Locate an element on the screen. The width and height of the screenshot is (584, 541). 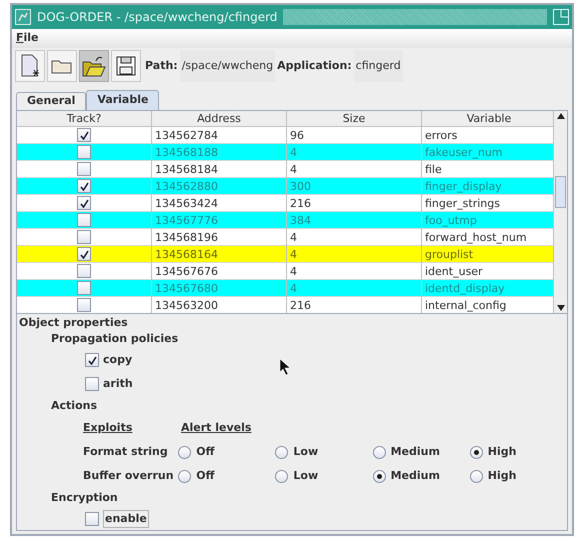
row-label: Buffer overrun is located at coordinates (129, 476).